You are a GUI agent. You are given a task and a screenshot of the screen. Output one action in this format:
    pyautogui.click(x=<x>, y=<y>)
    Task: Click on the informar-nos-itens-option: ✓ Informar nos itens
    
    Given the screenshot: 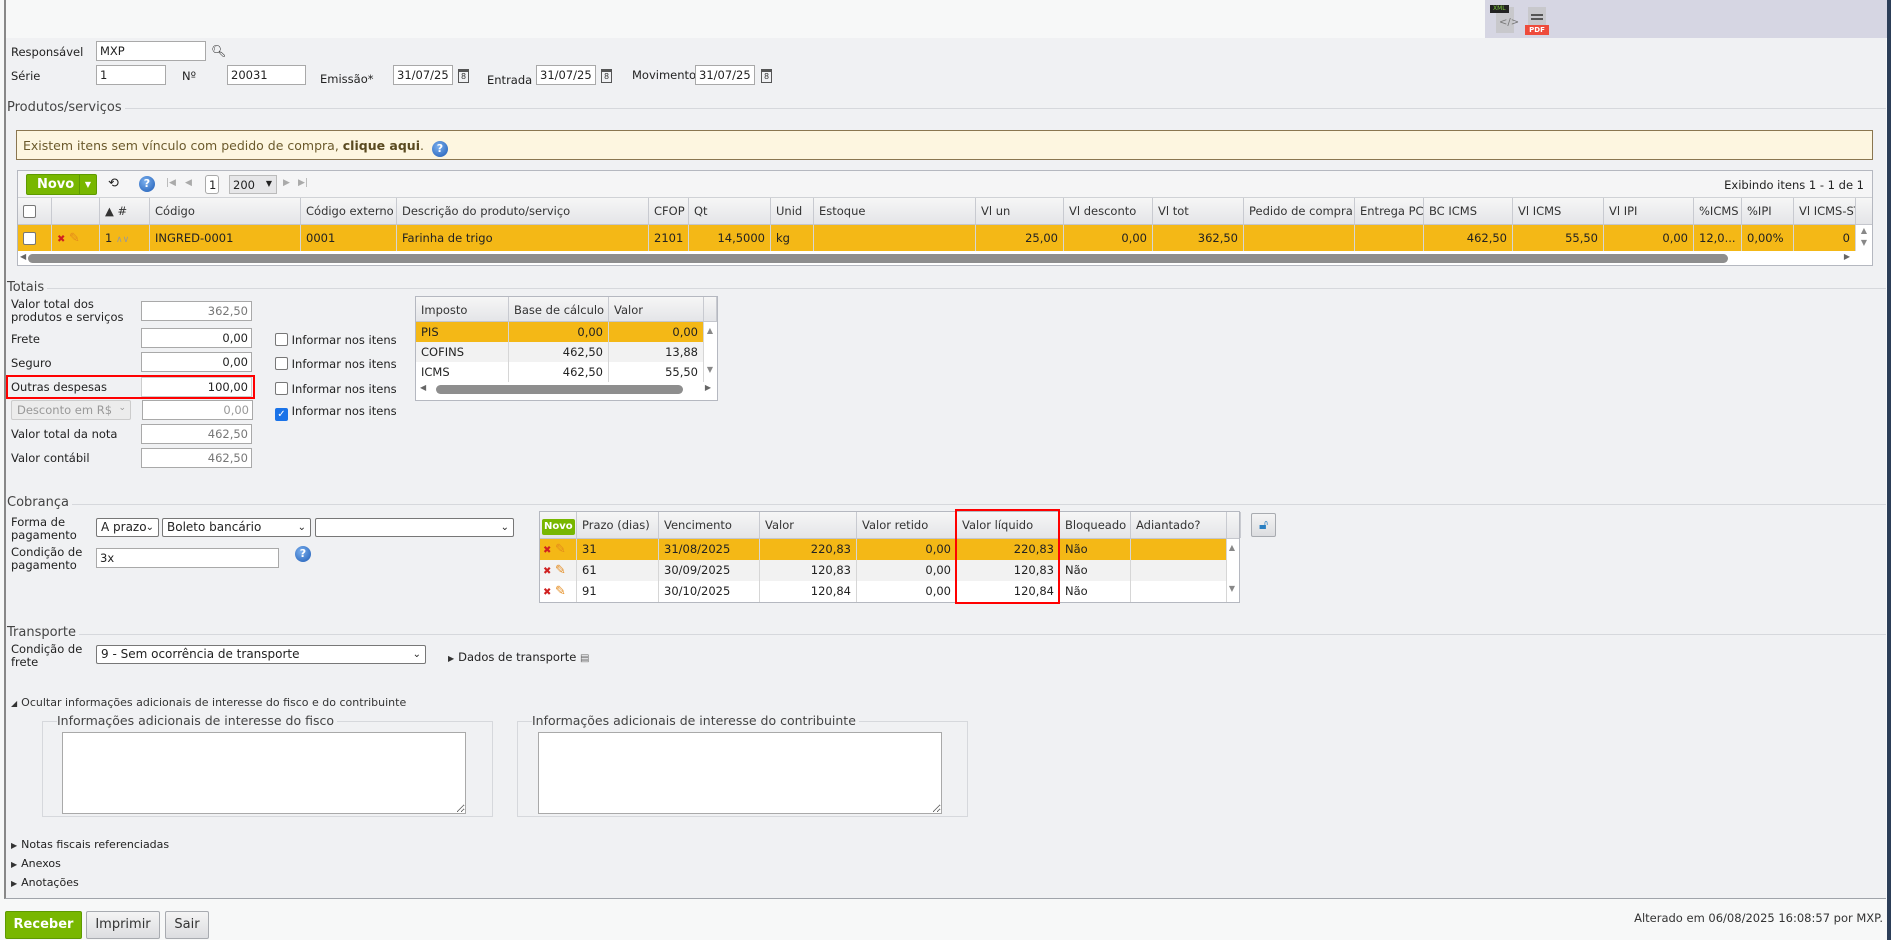 What is the action you would take?
    pyautogui.click(x=336, y=412)
    